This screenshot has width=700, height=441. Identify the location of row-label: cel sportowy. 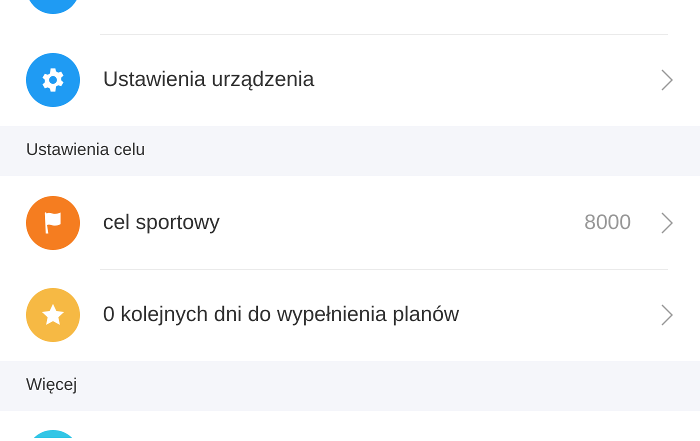
(343, 222).